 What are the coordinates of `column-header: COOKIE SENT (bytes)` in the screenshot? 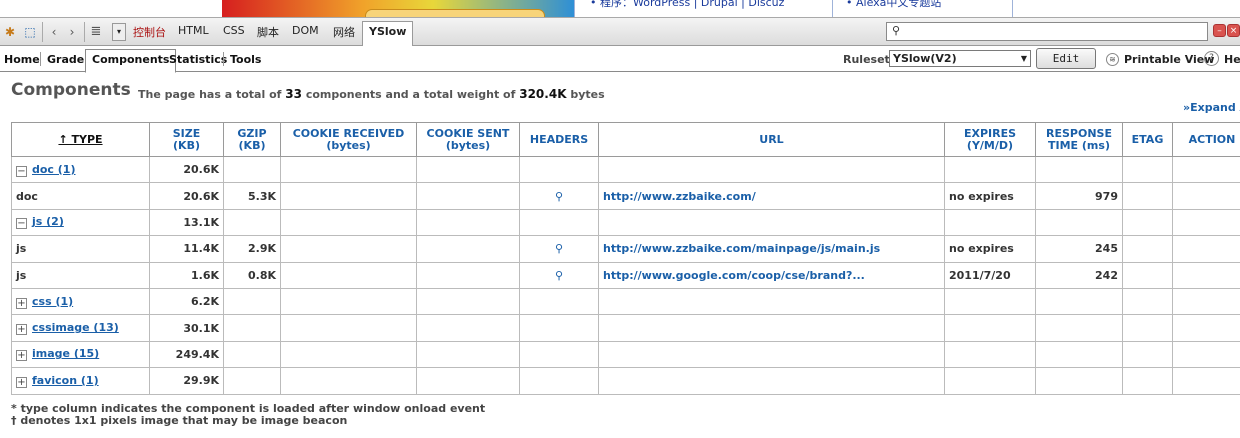 It's located at (468, 139).